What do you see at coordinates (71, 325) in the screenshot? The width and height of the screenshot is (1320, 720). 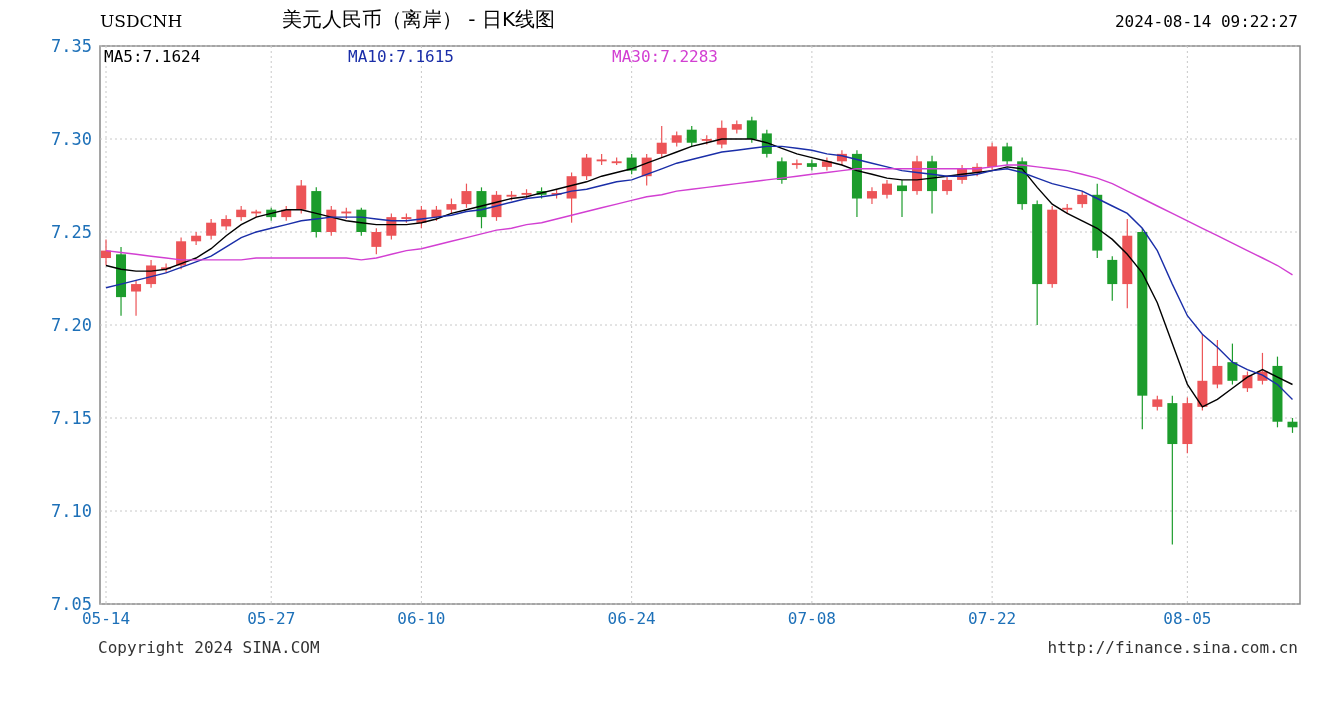 I see `y-axis-label: 7.20` at bounding box center [71, 325].